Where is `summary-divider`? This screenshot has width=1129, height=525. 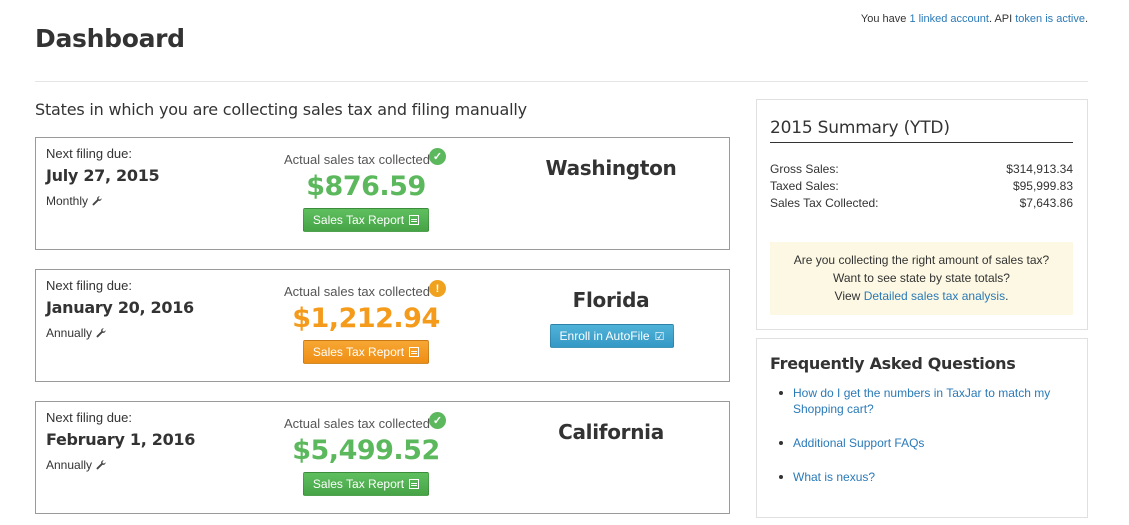 summary-divider is located at coordinates (921, 142).